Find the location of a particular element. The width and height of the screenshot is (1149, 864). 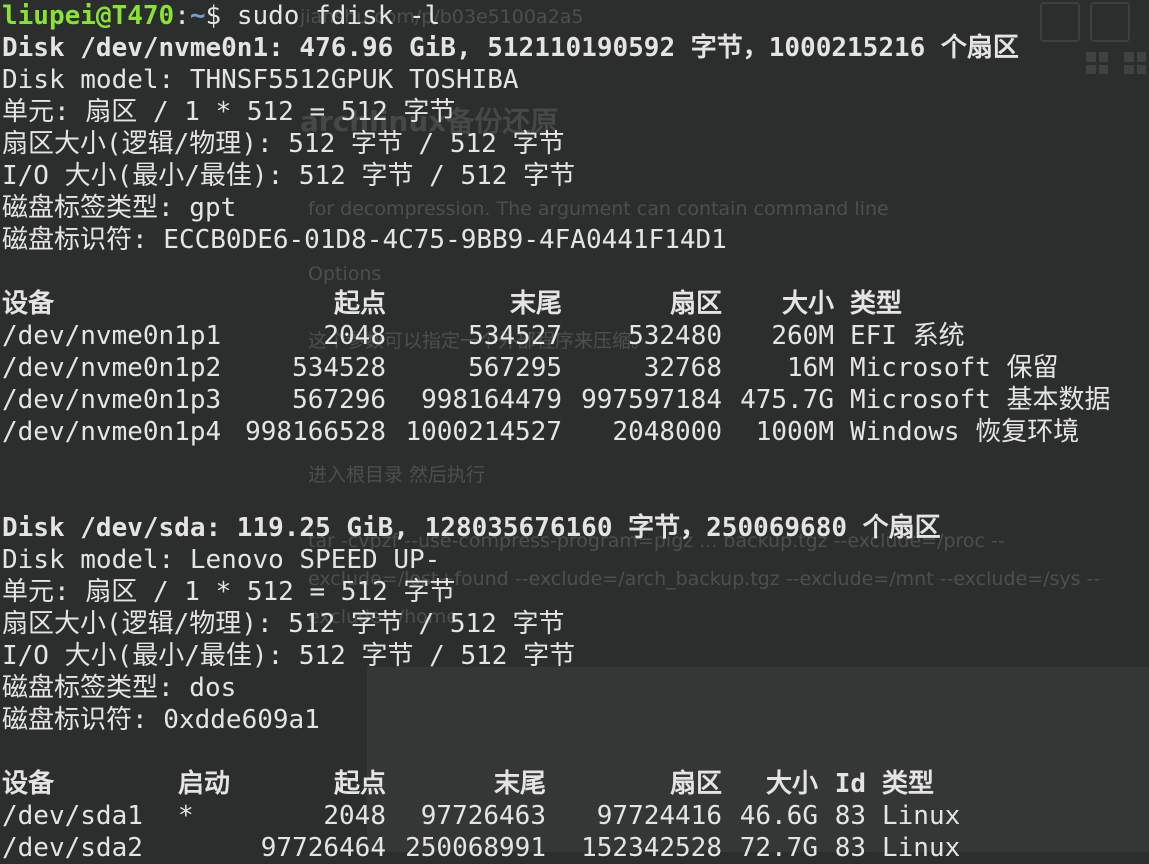

end-cell: 250068991 is located at coordinates (475, 848).